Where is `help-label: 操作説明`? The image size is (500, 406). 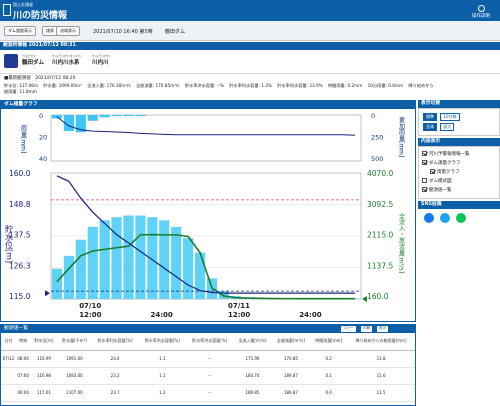 help-label: 操作説明 is located at coordinates (481, 16).